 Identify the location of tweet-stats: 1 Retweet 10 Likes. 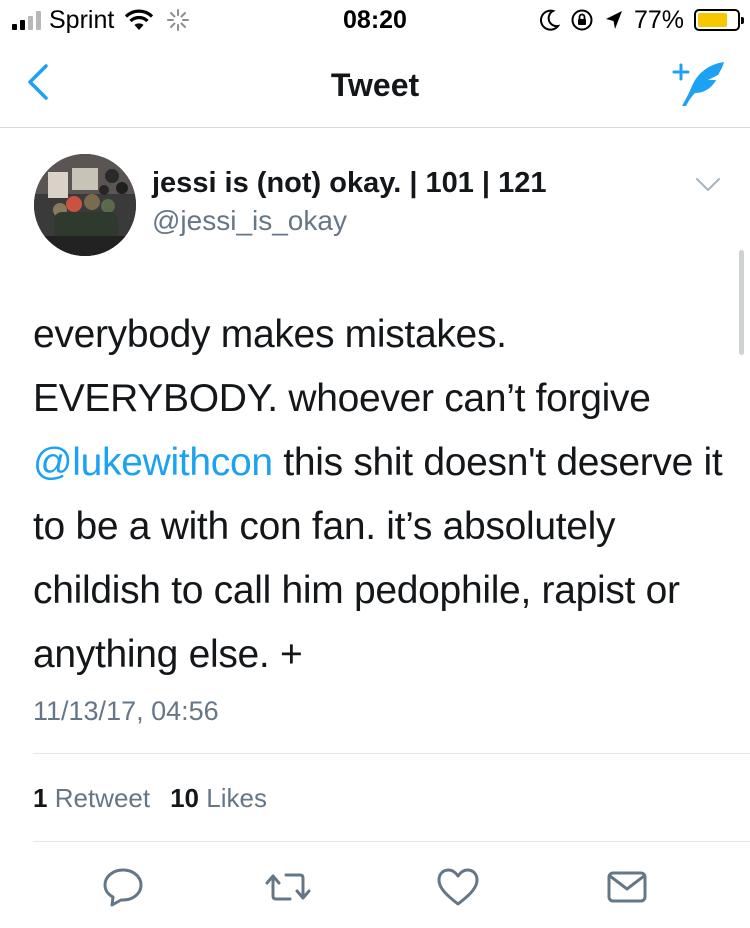
(150, 798).